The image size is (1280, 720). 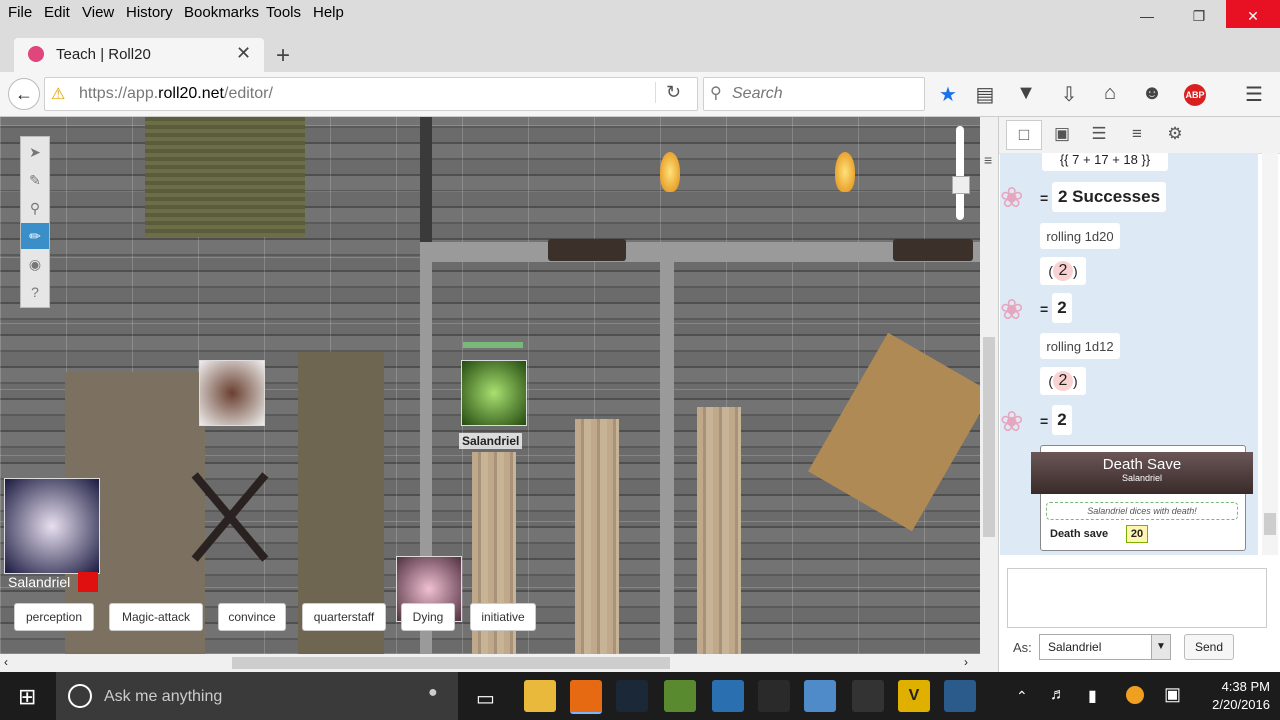 What do you see at coordinates (149, 12) in the screenshot?
I see `menu-history: History` at bounding box center [149, 12].